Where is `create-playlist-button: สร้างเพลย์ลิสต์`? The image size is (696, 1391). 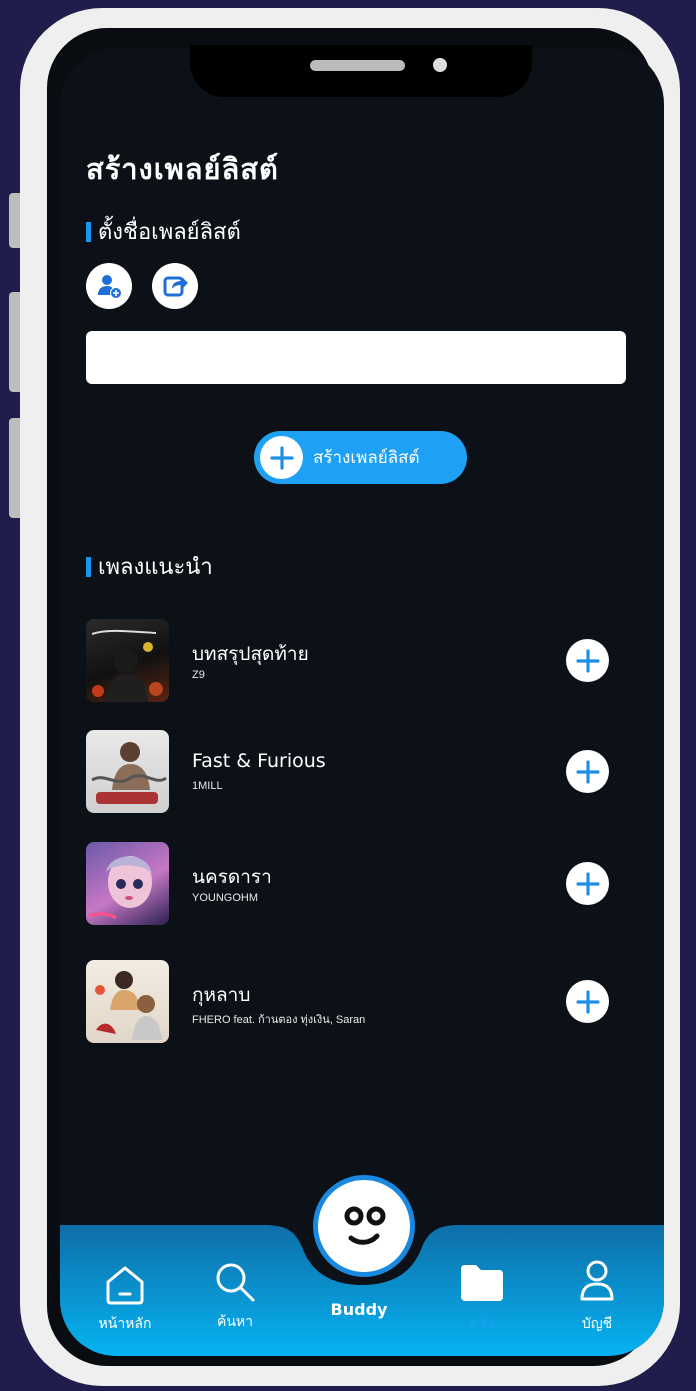
create-playlist-button: สร้างเพลย์ลิสต์ is located at coordinates (360, 457).